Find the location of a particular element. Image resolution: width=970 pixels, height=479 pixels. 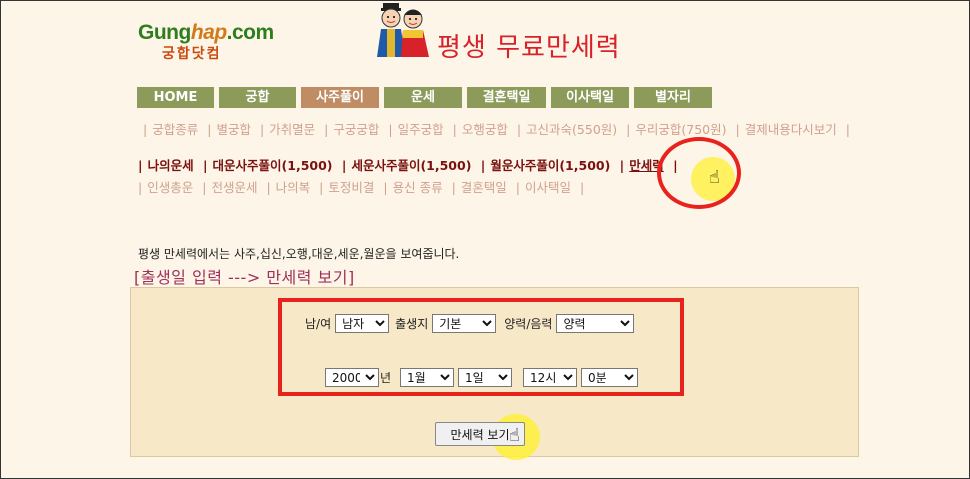

menu-unse: 운세 is located at coordinates (423, 97).